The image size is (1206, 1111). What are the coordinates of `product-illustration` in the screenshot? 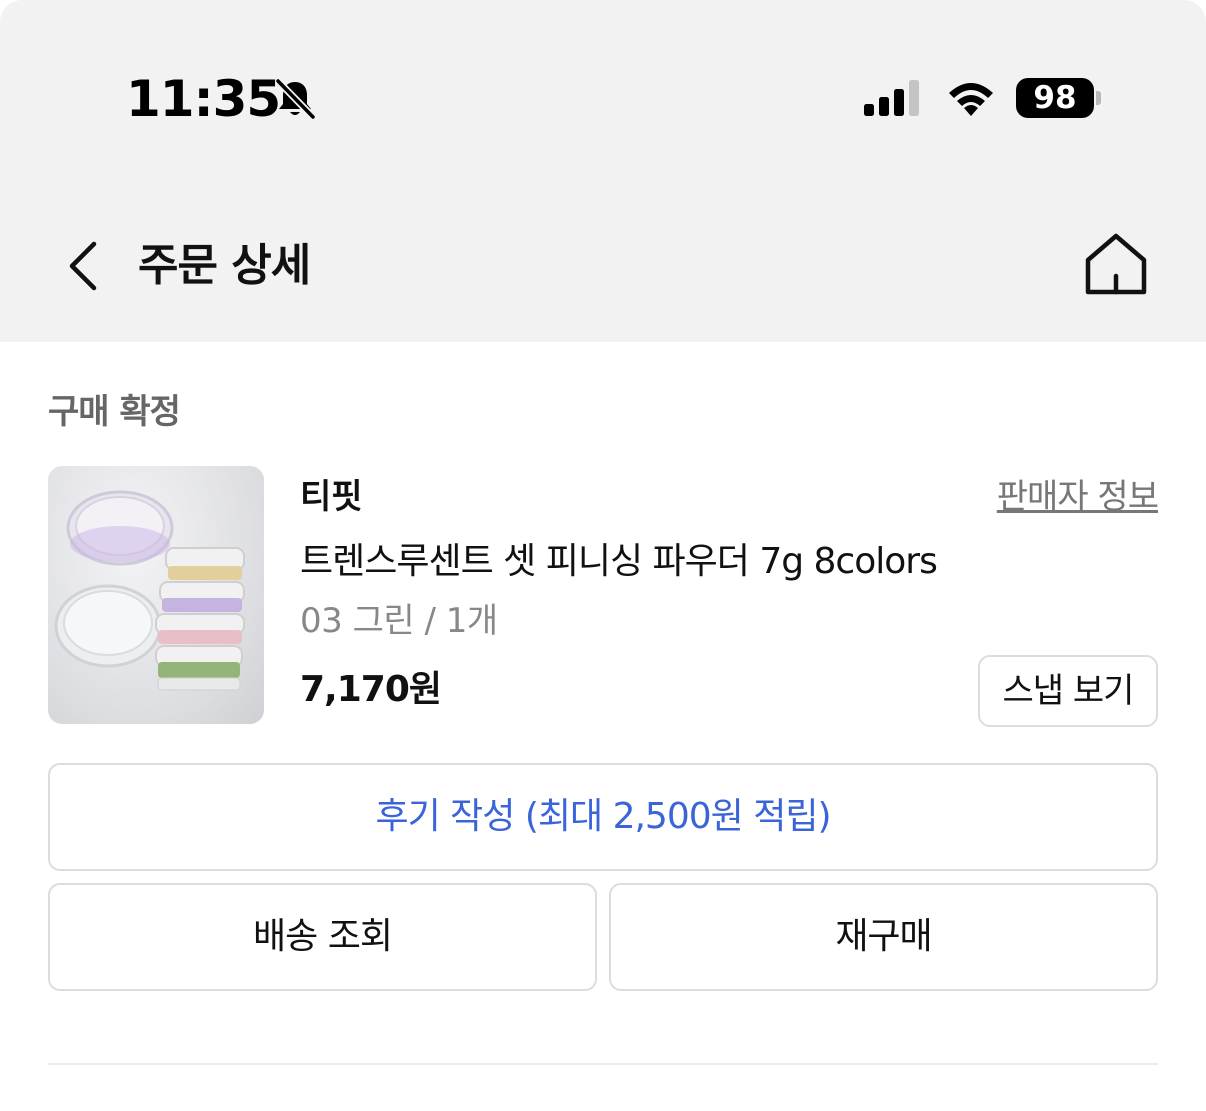 It's located at (149, 590).